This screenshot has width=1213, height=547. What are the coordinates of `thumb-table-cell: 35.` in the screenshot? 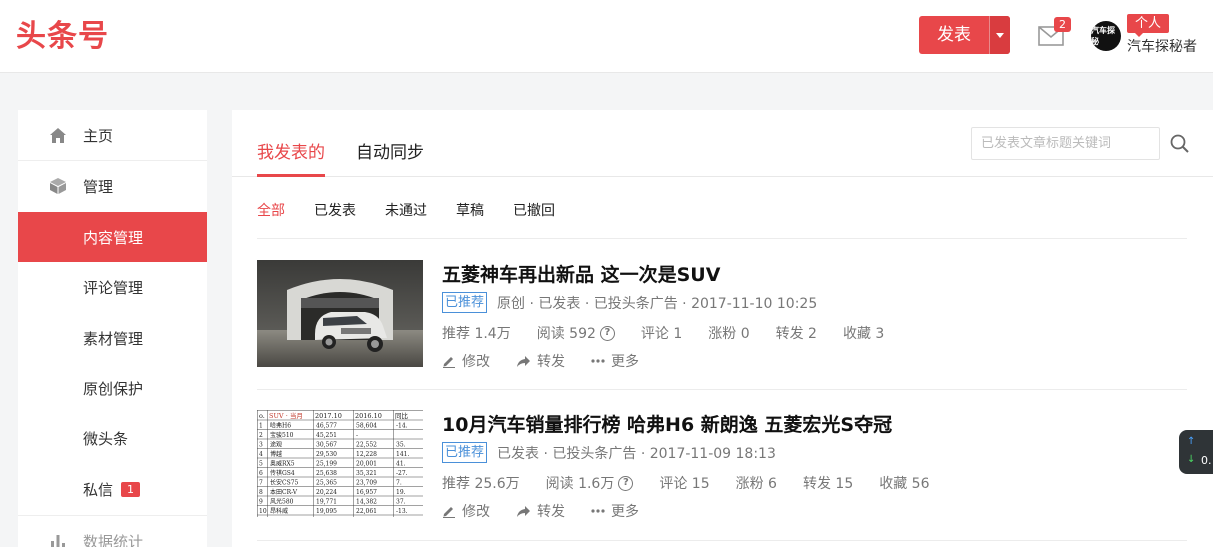 It's located at (401, 445).